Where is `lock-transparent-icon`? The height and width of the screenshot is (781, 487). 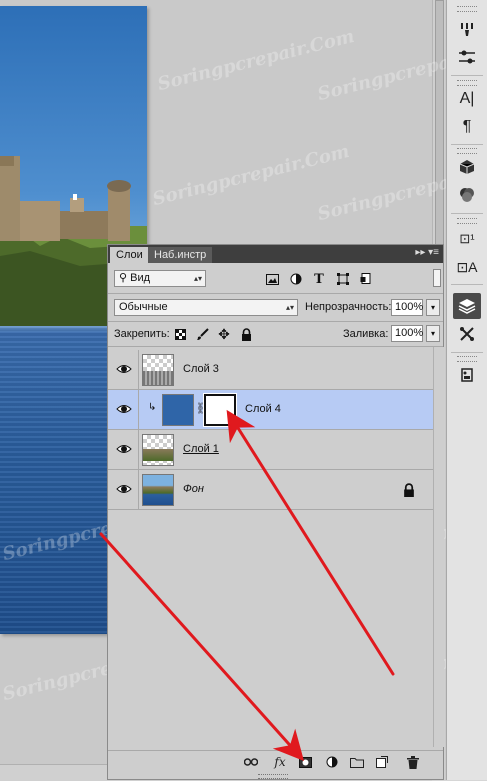 lock-transparent-icon is located at coordinates (180, 334).